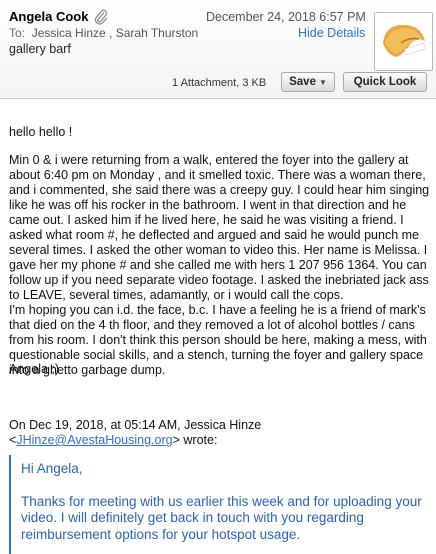  Describe the element at coordinates (34, 369) in the screenshot. I see `signoff-text: Angela ;)` at that location.